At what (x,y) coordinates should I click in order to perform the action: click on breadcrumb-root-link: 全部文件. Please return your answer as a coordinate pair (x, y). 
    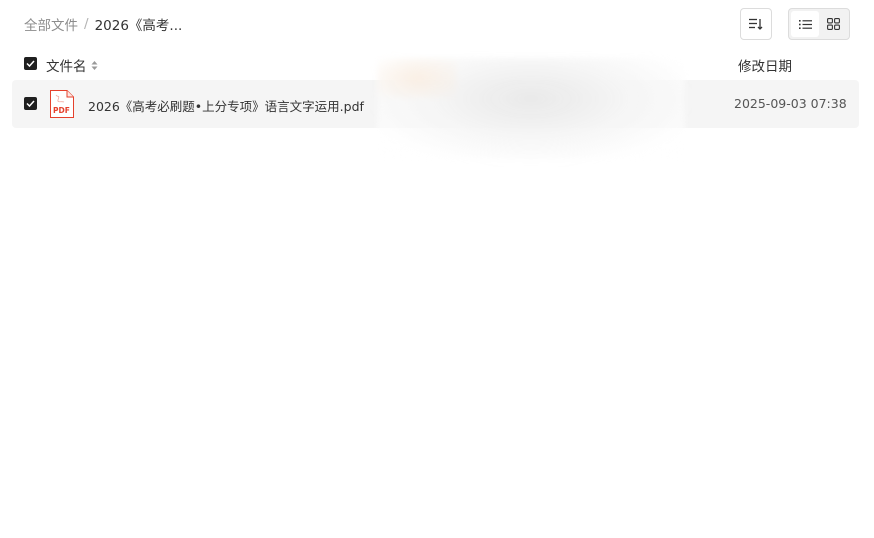
    Looking at the image, I should click on (51, 24).